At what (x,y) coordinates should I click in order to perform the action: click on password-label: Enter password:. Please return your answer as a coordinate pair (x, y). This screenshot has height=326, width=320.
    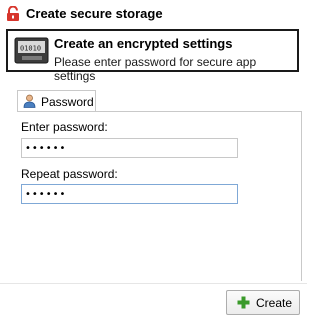
    Looking at the image, I should click on (64, 127).